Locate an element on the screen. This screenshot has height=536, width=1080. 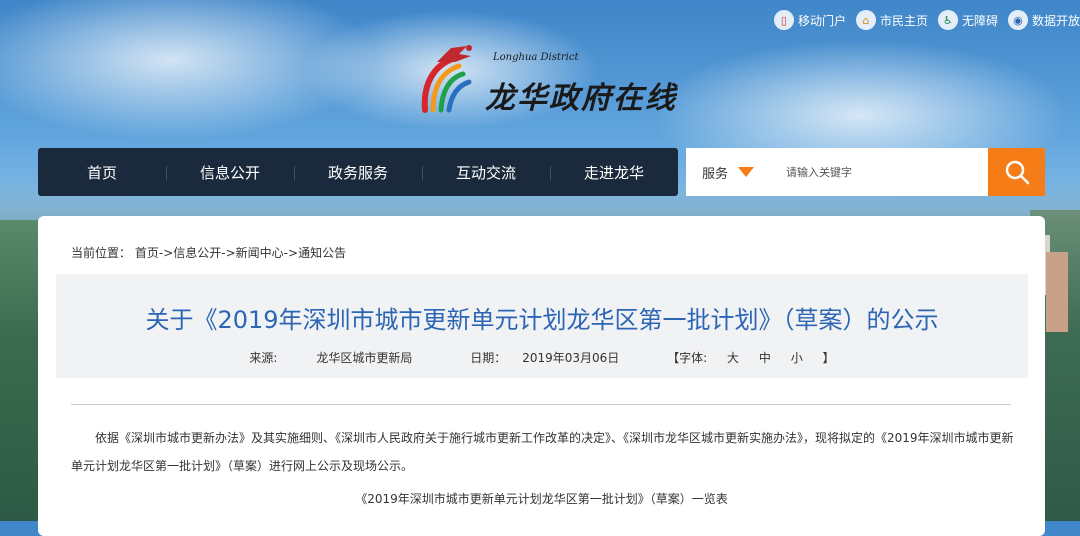
top-link-label: 移动门户 is located at coordinates (821, 20).